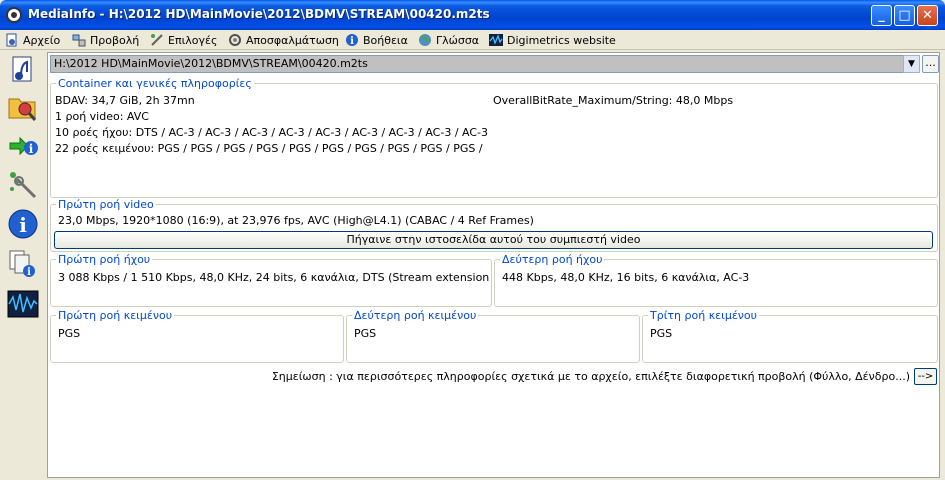 The height and width of the screenshot is (480, 945). What do you see at coordinates (911, 64) in the screenshot?
I see `chevron-down-icon: ▼` at bounding box center [911, 64].